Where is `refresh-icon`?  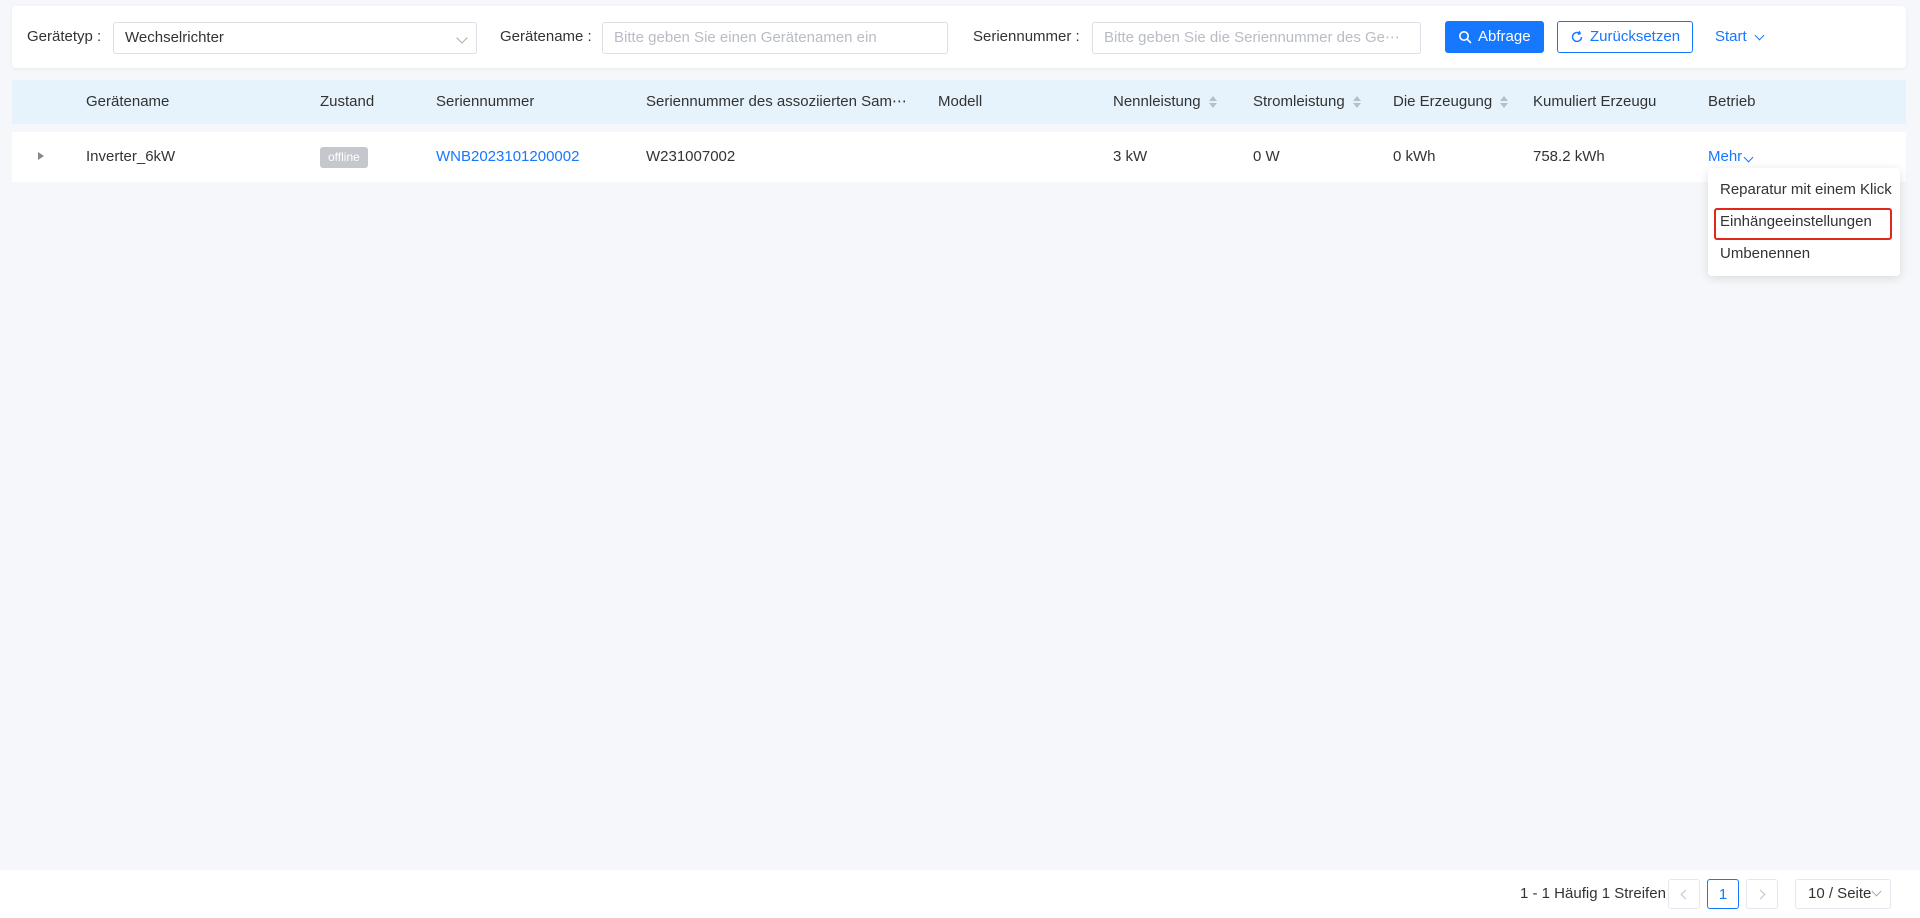 refresh-icon is located at coordinates (1577, 36).